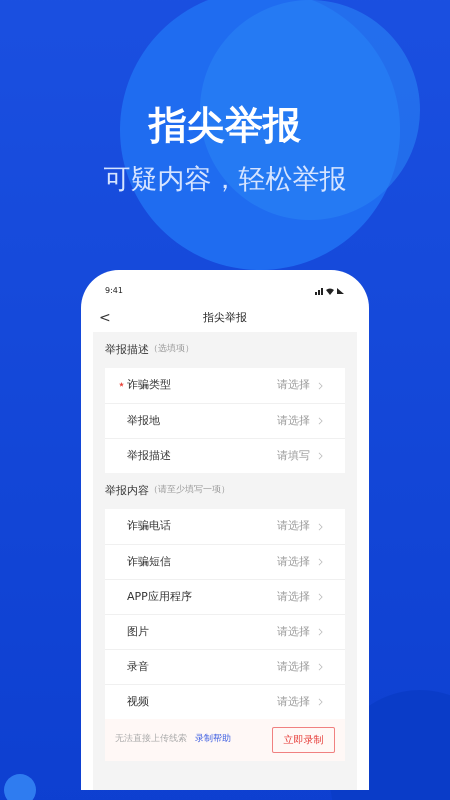  What do you see at coordinates (114, 291) in the screenshot?
I see `status-time: 9:41` at bounding box center [114, 291].